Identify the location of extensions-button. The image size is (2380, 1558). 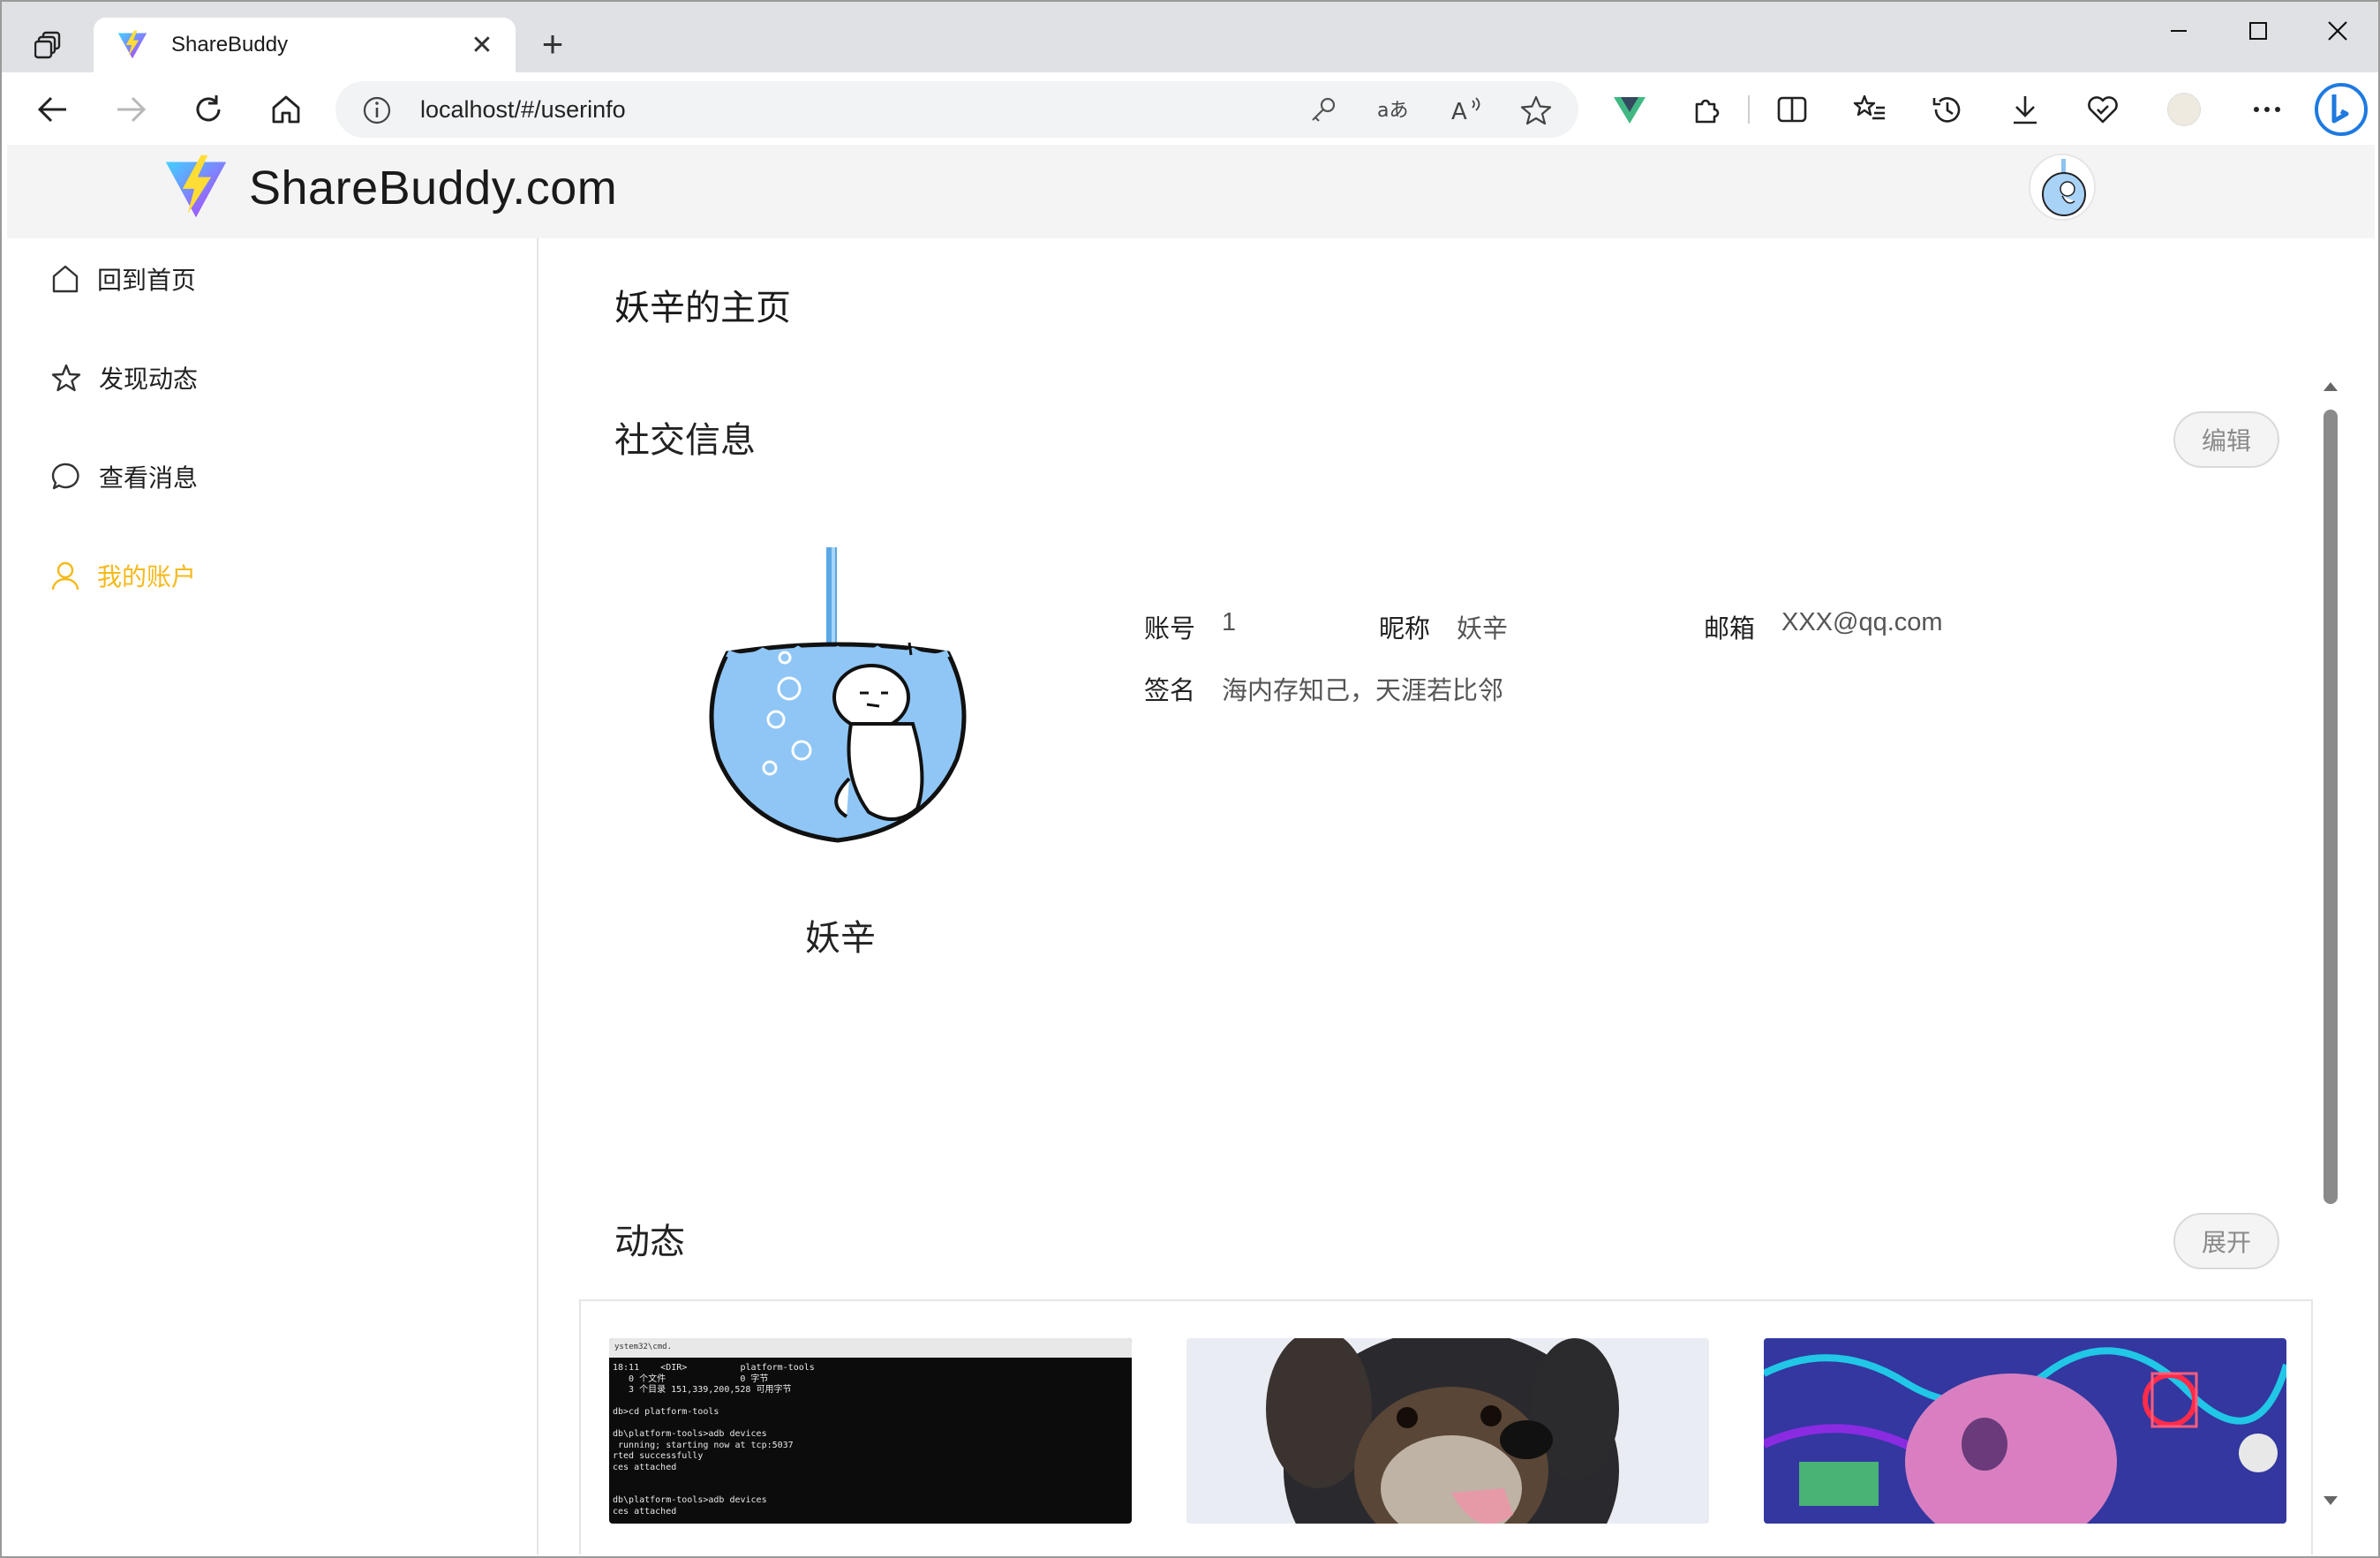
(1707, 109).